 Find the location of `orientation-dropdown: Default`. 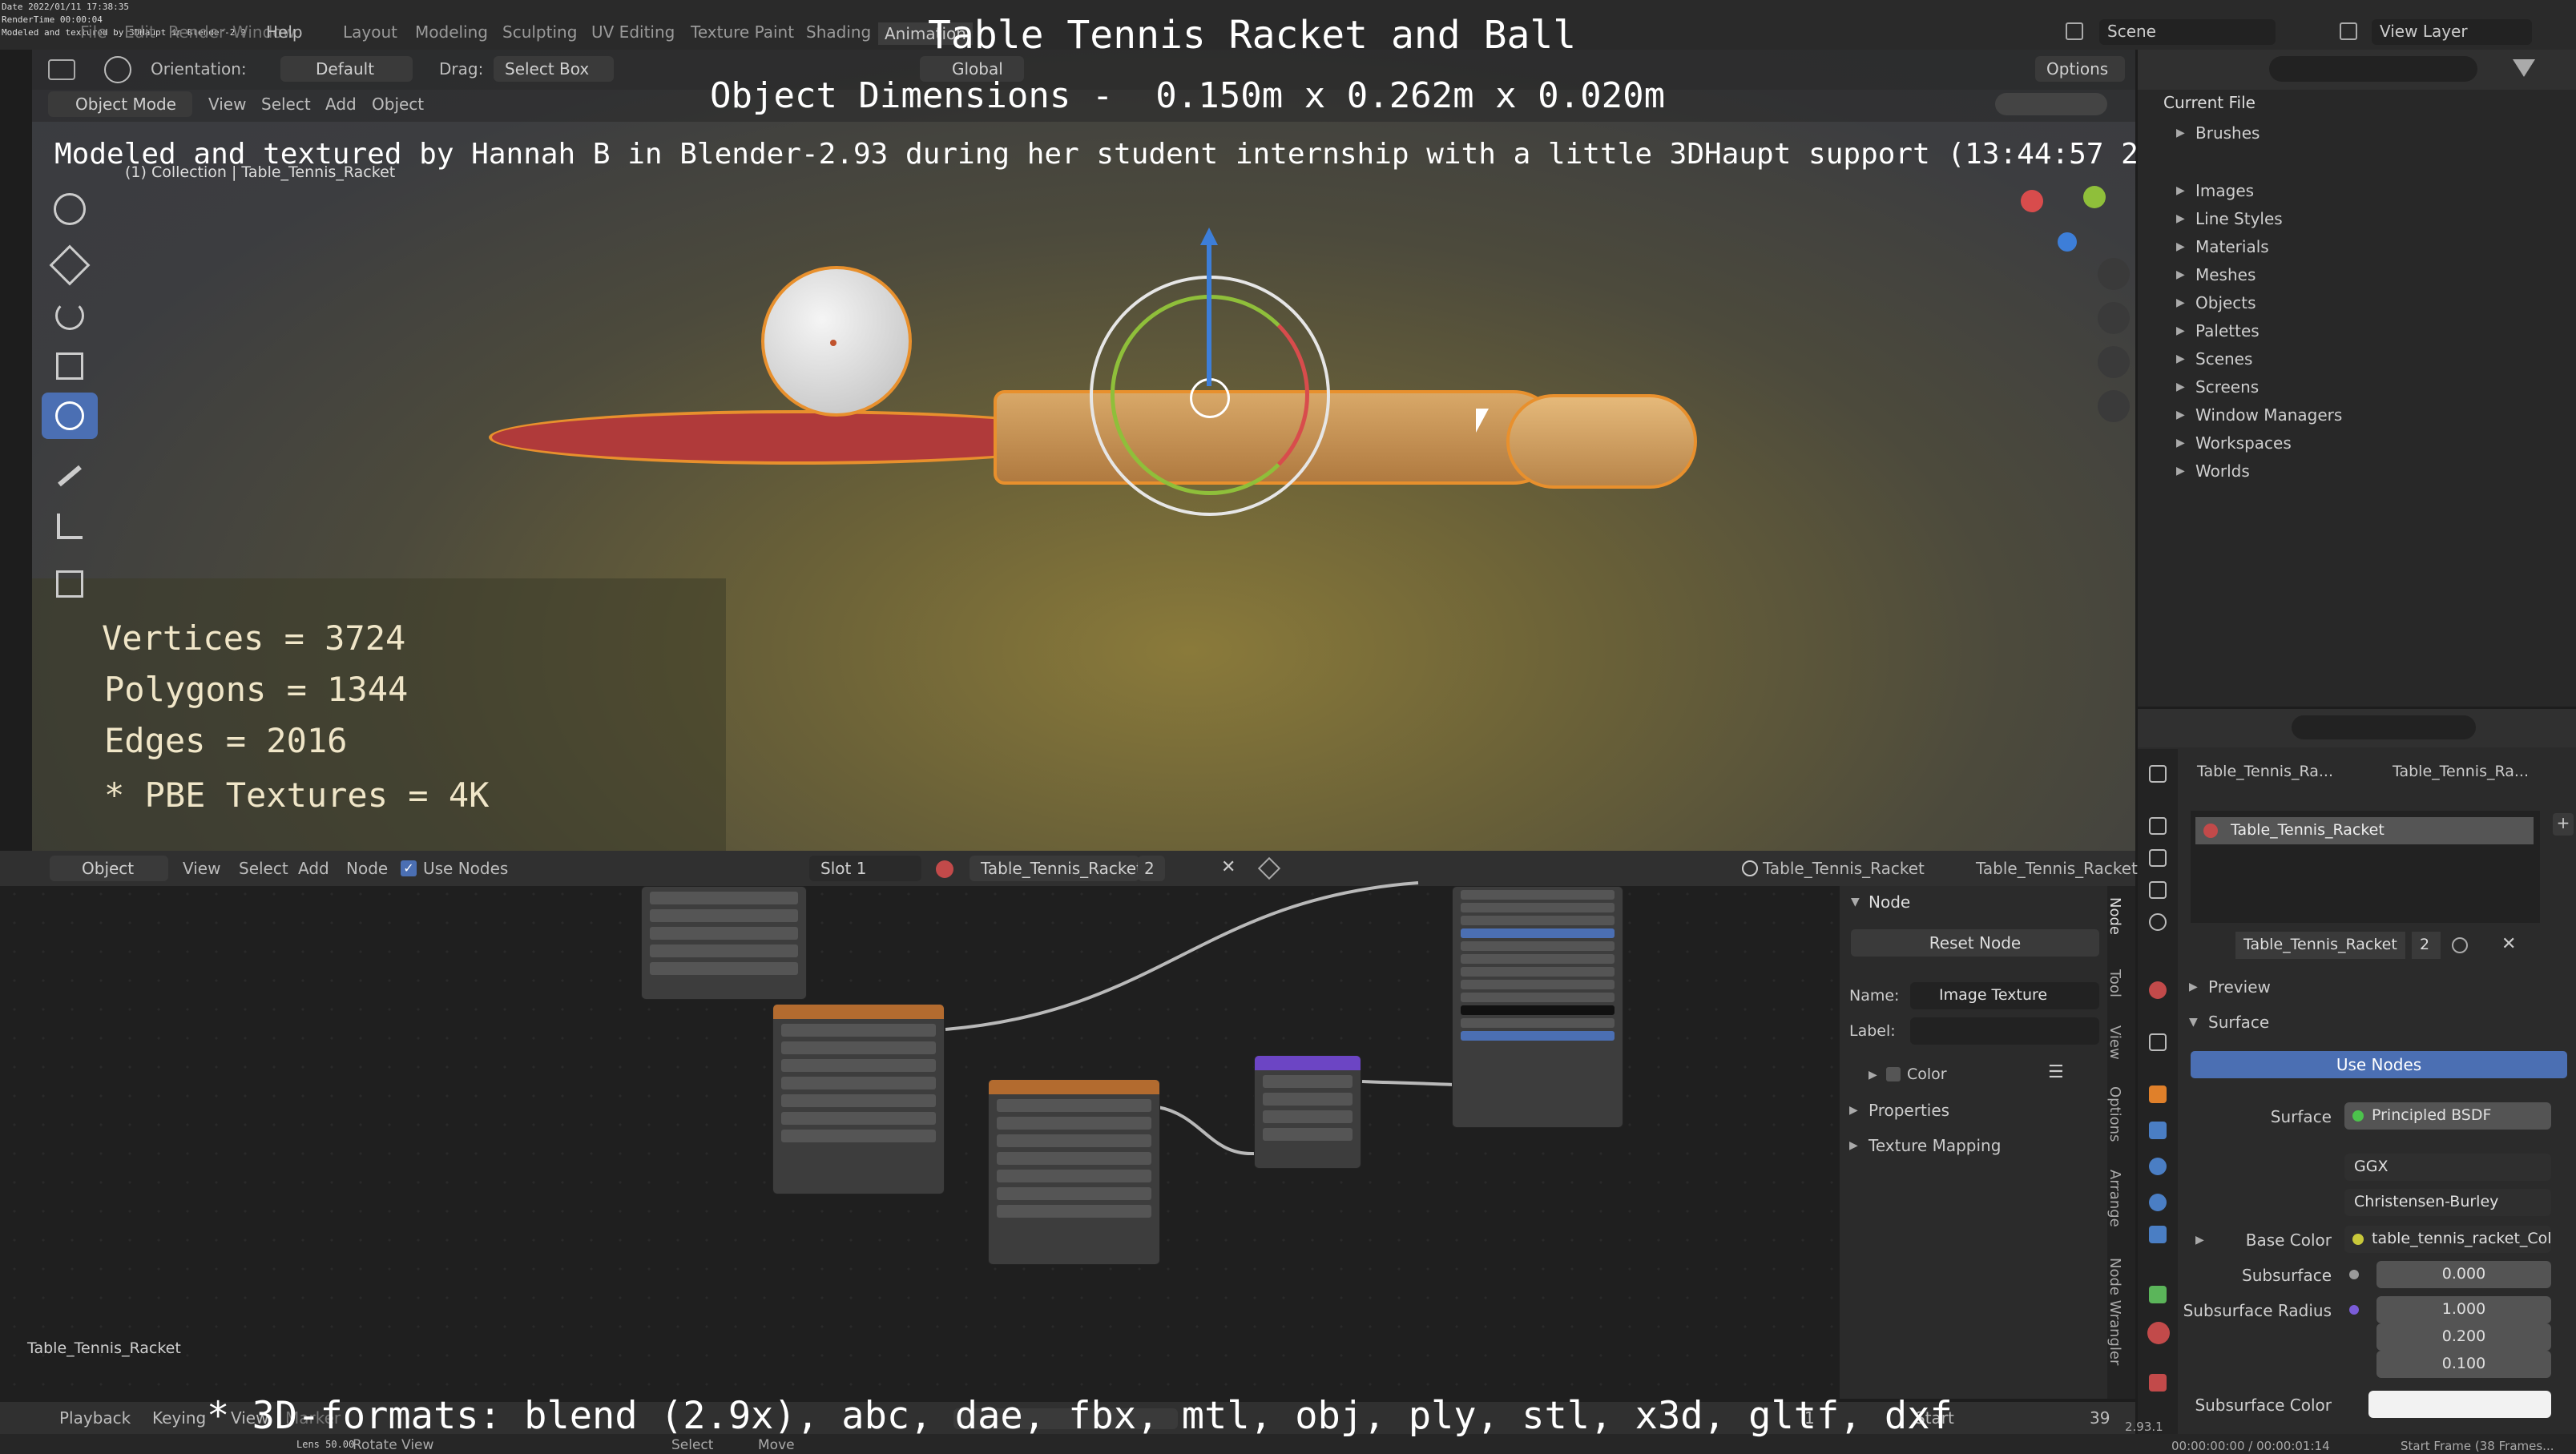

orientation-dropdown: Default is located at coordinates (346, 69).